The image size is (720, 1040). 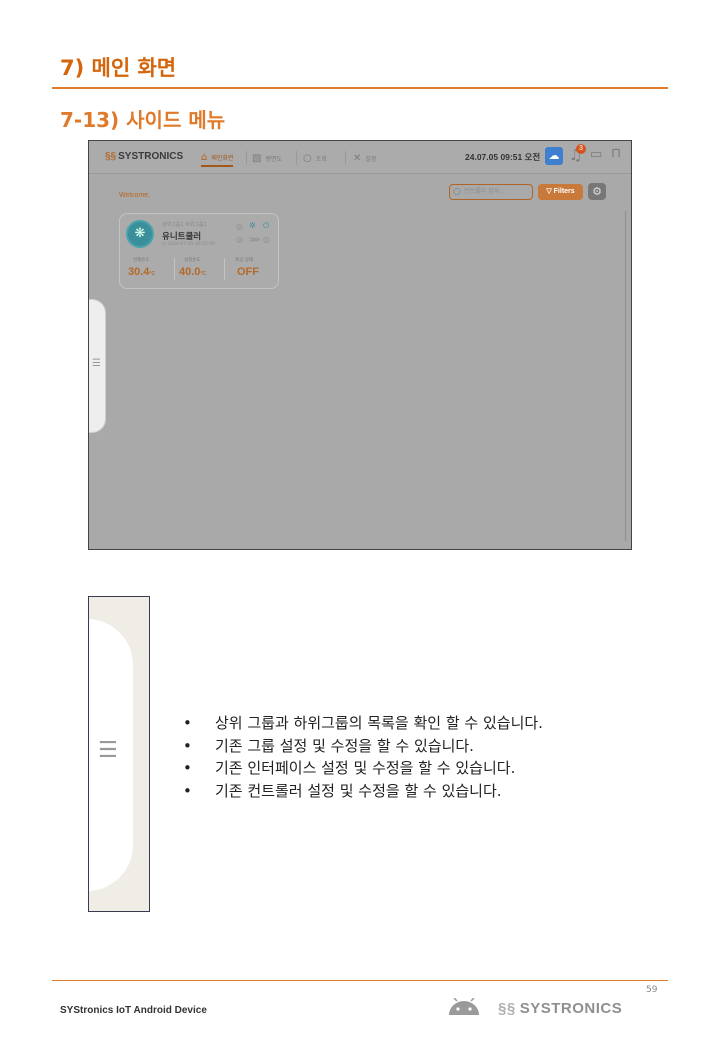 I want to click on app-logo: §§ SYSTRONICS, so click(x=144, y=156).